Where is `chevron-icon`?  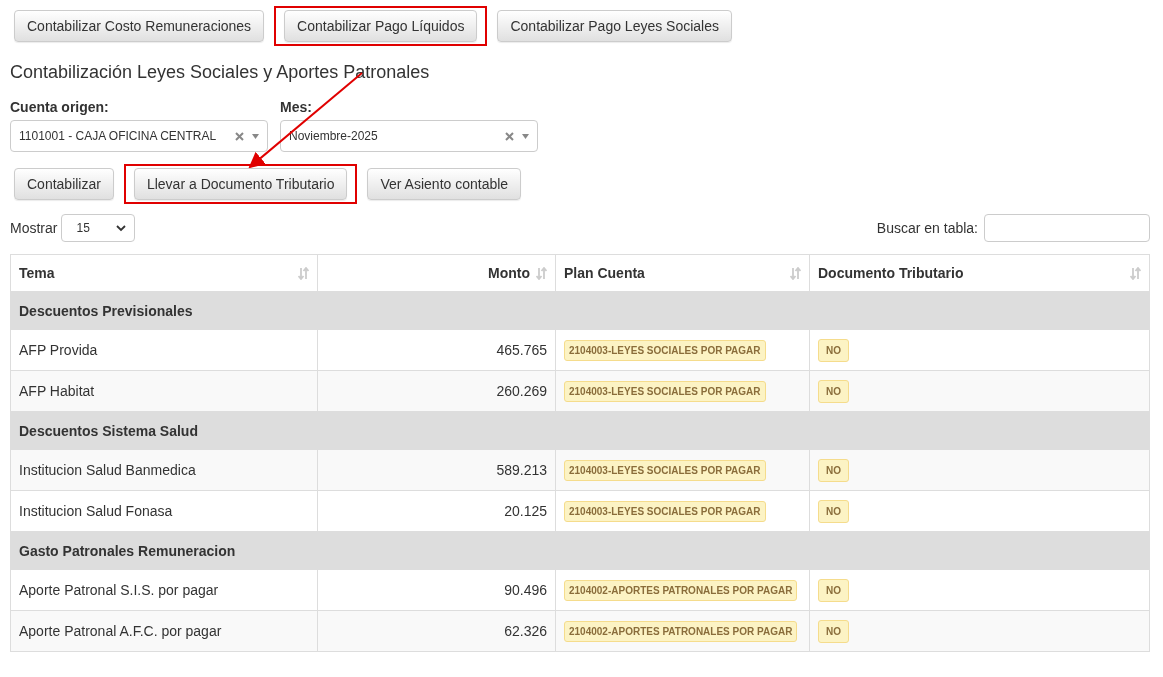 chevron-icon is located at coordinates (121, 228).